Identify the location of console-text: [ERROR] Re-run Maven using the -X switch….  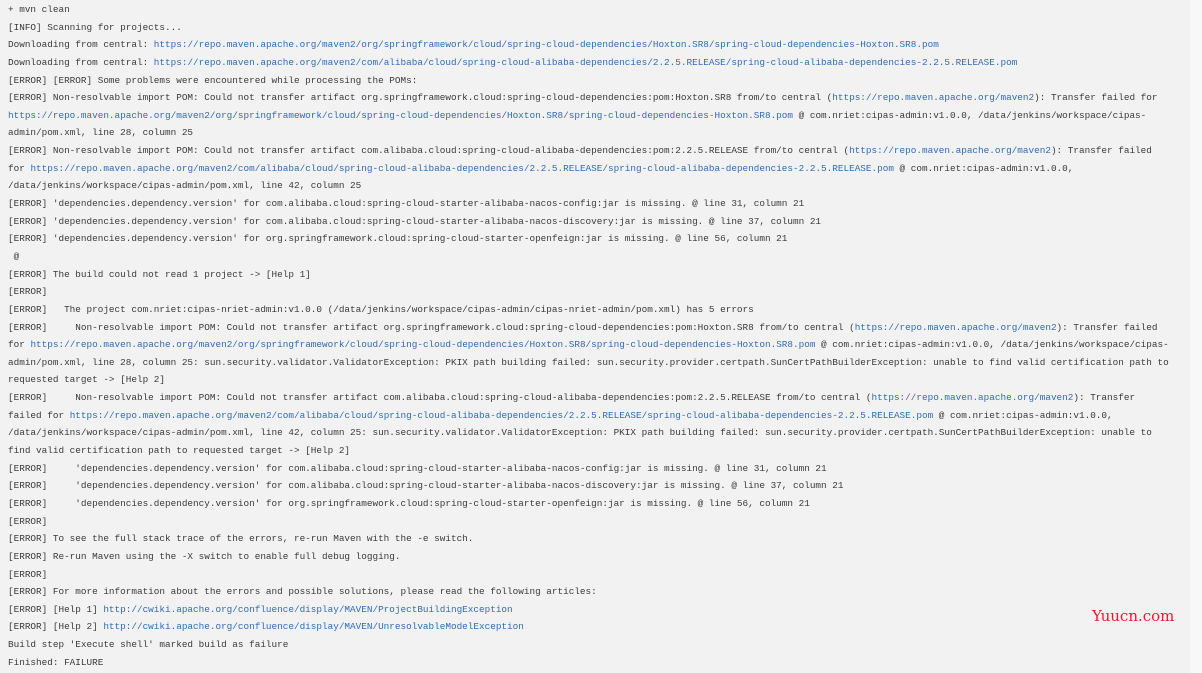
(204, 556).